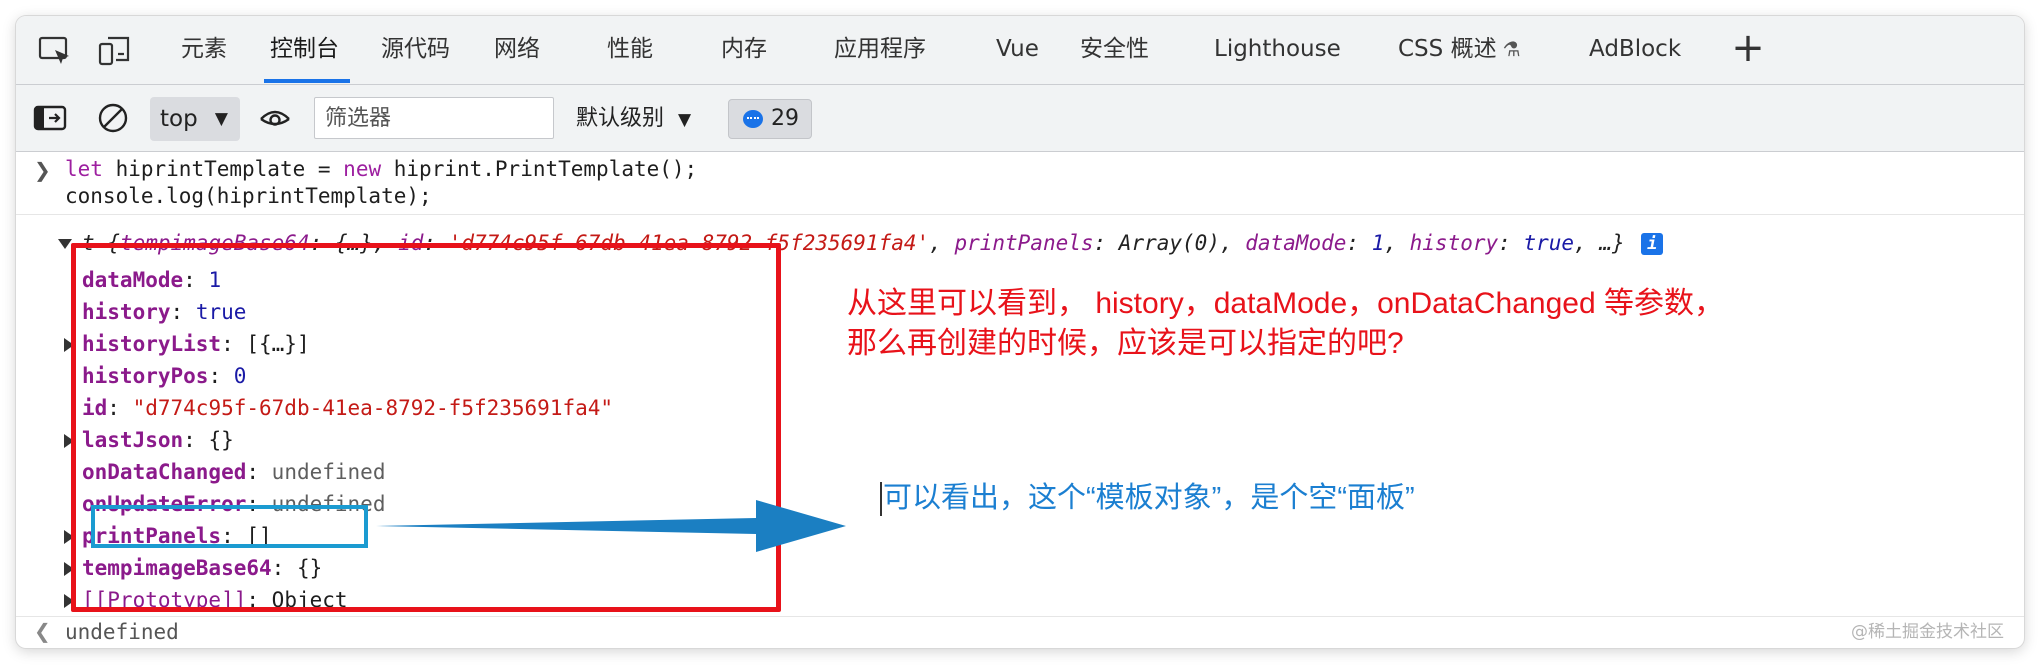  I want to click on tab-network: 网络, so click(517, 50).